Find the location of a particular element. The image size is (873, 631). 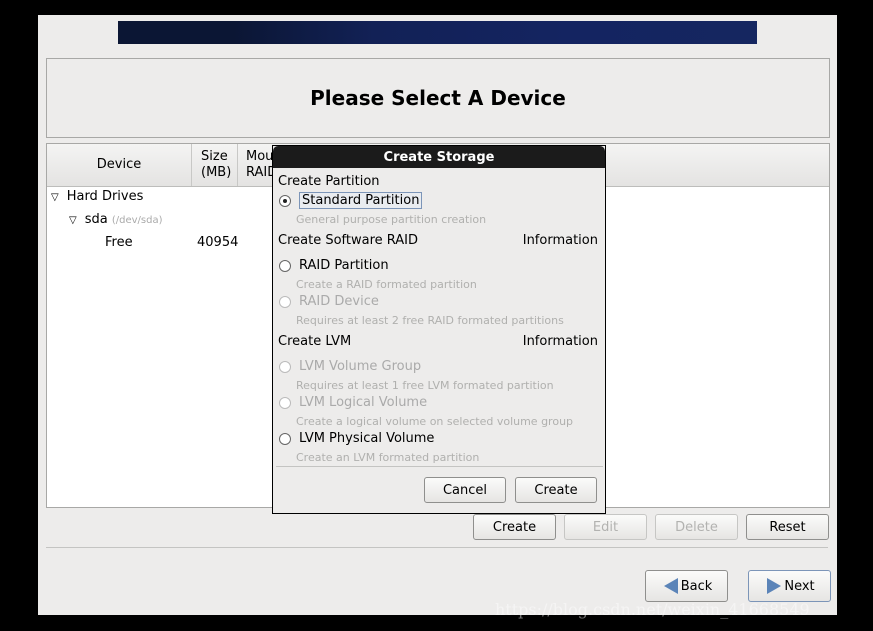

tree-row-hard-drives: ▽ Hard Drives is located at coordinates (97, 197).